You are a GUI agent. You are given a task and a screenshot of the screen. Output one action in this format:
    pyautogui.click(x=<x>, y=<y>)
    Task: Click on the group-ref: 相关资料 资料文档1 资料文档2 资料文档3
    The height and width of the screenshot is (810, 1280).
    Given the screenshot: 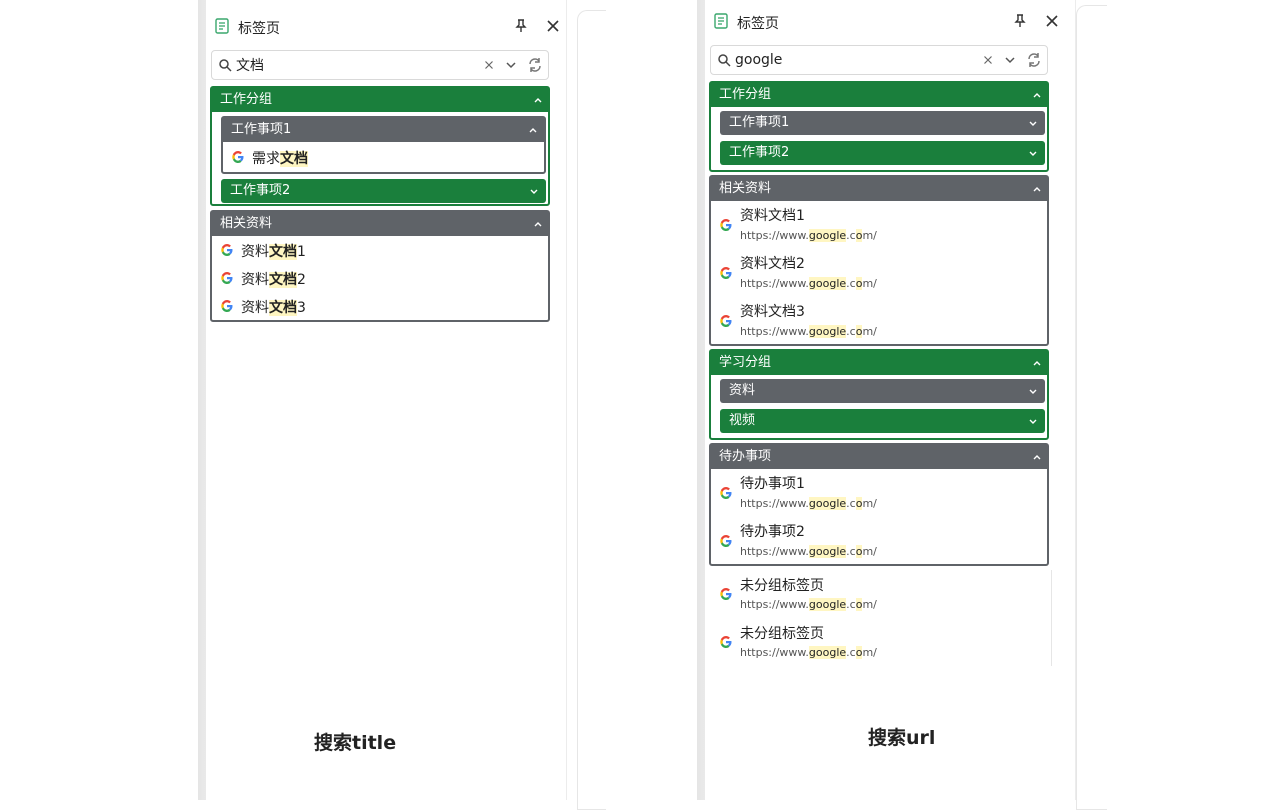 What is the action you would take?
    pyautogui.click(x=380, y=266)
    